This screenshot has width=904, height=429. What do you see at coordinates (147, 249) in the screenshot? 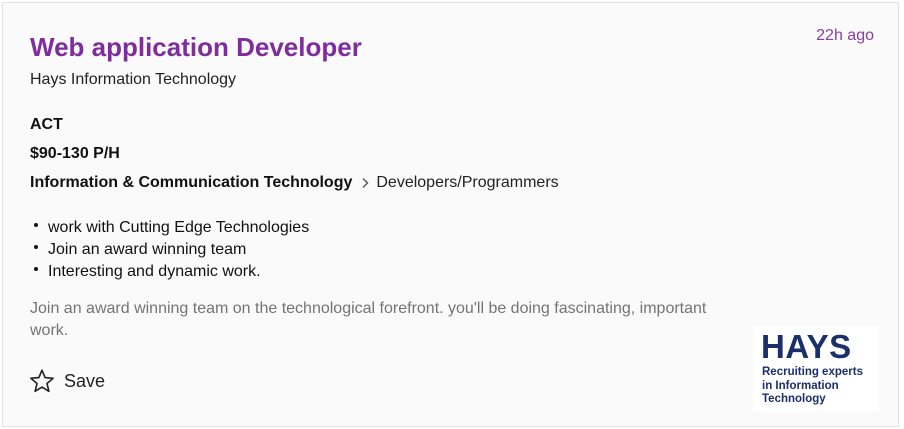
I see `selling-point: Join an award winning team` at bounding box center [147, 249].